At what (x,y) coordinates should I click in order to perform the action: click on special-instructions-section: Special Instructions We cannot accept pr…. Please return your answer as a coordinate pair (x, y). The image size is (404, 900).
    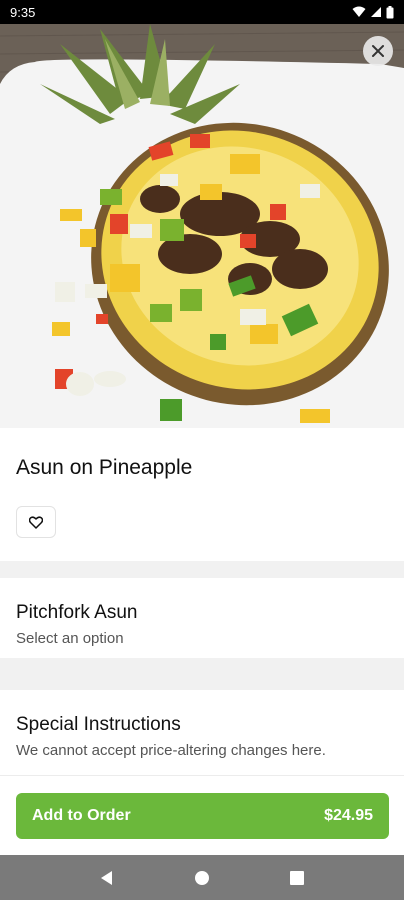
    Looking at the image, I should click on (202, 732).